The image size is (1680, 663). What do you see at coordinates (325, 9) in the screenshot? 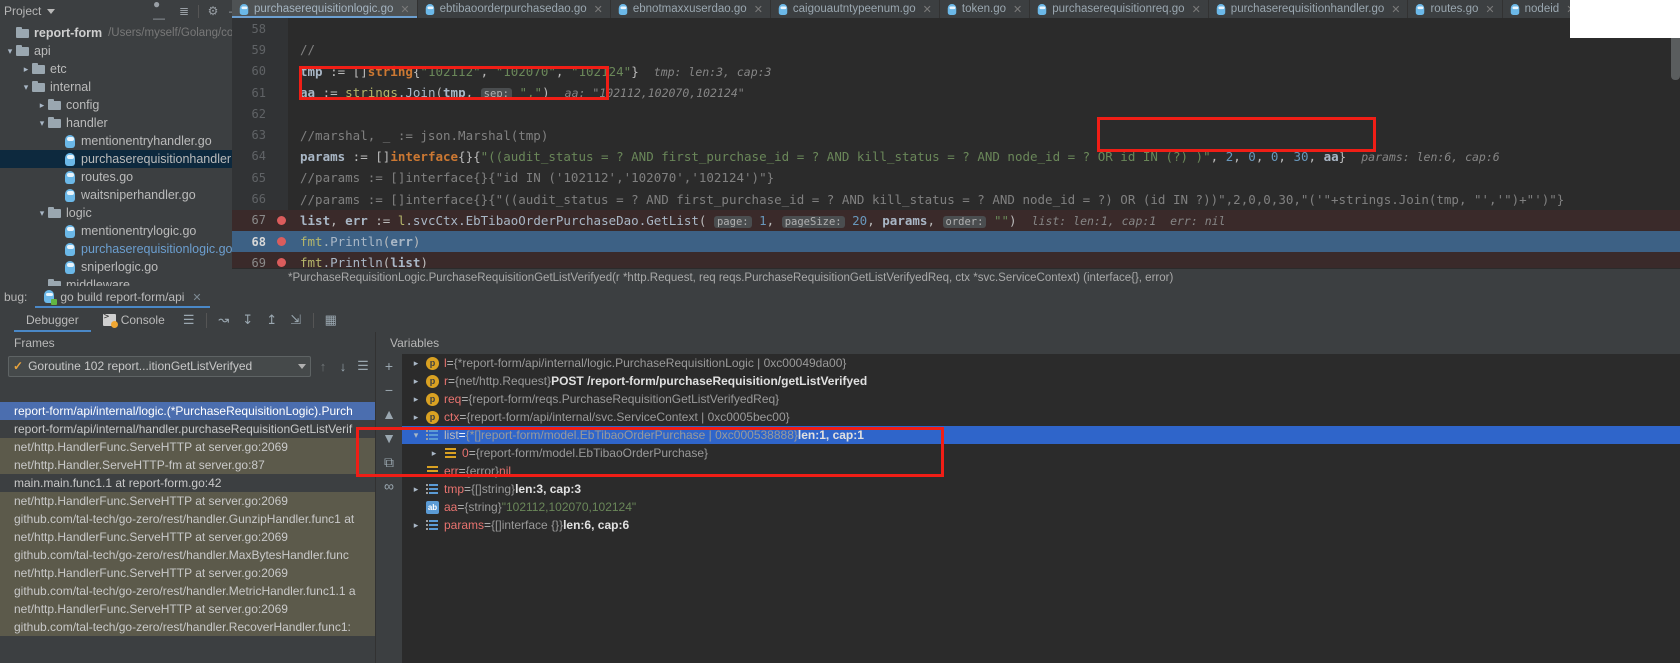
I see `editor-tab-purchaserequisitionlogic-go: purchaserequisitionlogic.go ✕` at bounding box center [325, 9].